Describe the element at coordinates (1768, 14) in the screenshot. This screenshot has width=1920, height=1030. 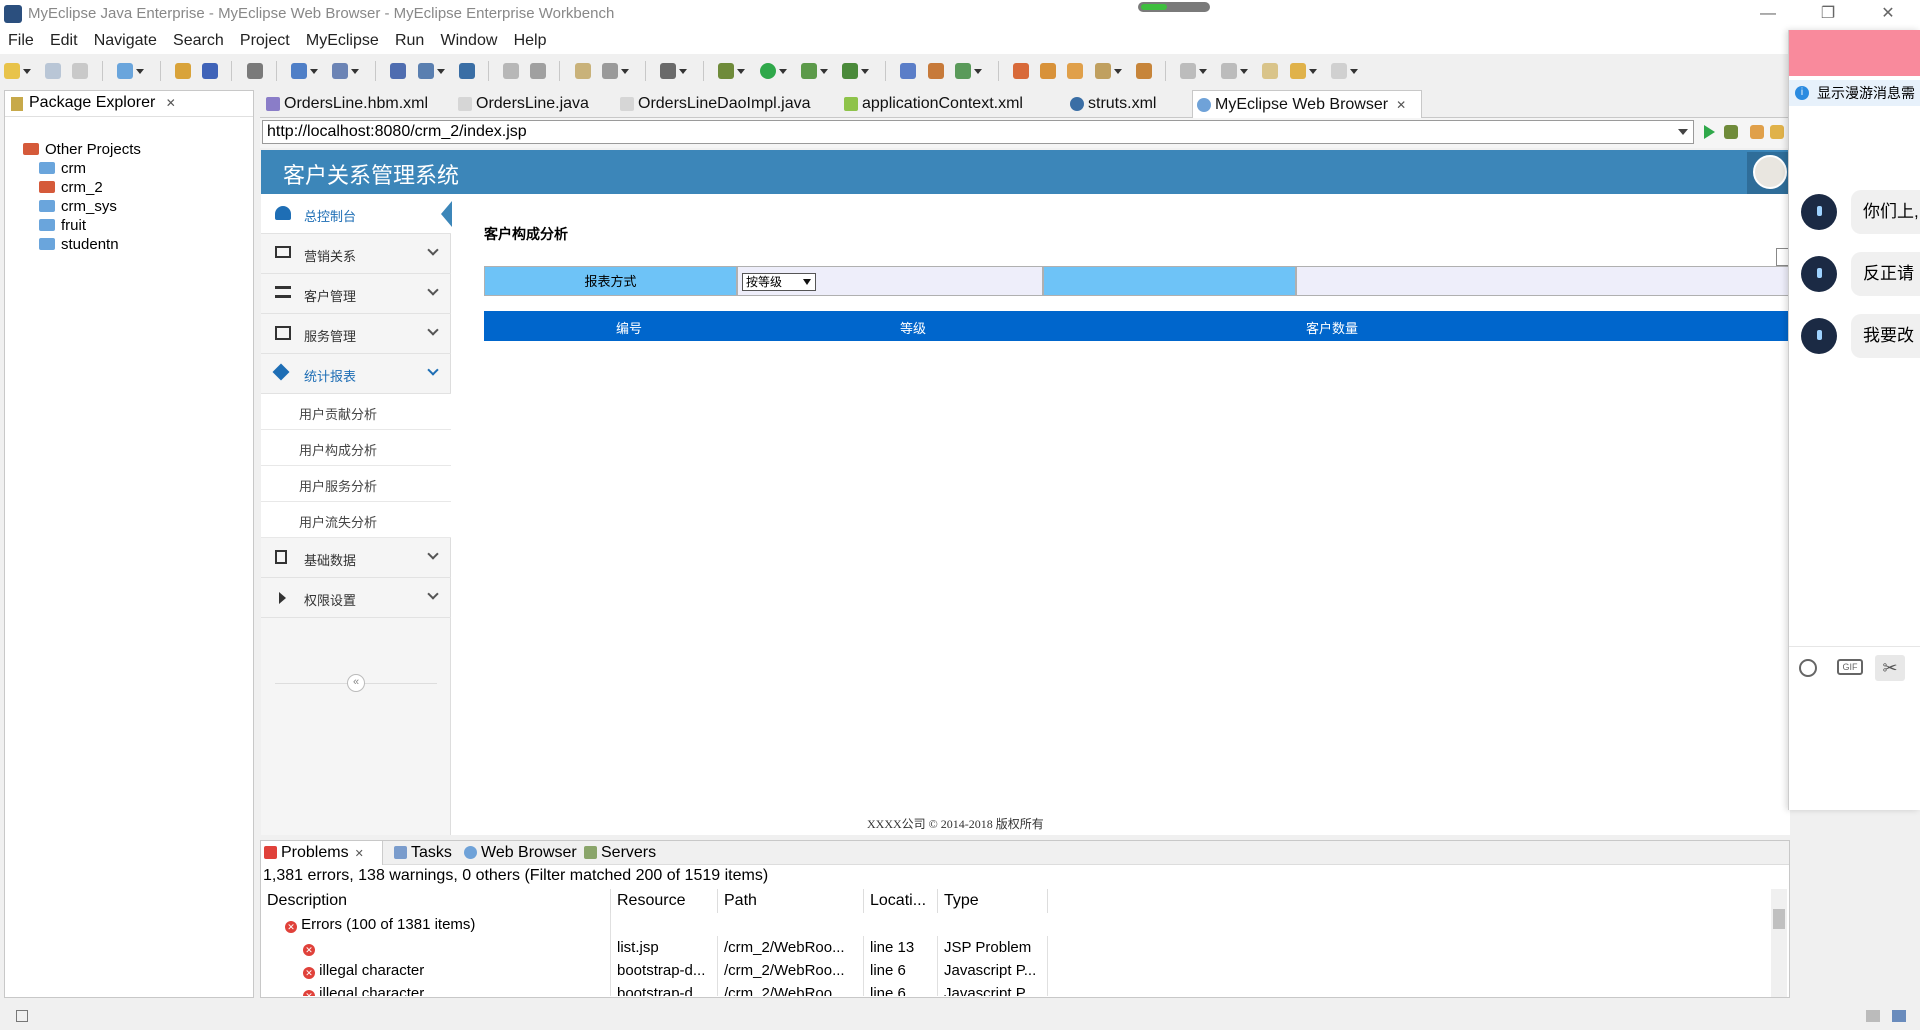
I see `minimize-button: —` at that location.